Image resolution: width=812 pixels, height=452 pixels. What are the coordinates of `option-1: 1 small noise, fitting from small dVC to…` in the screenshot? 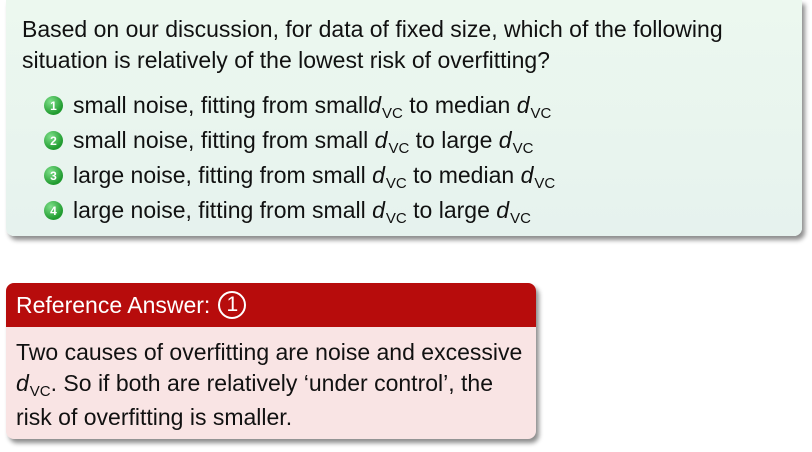 It's located at (299, 105).